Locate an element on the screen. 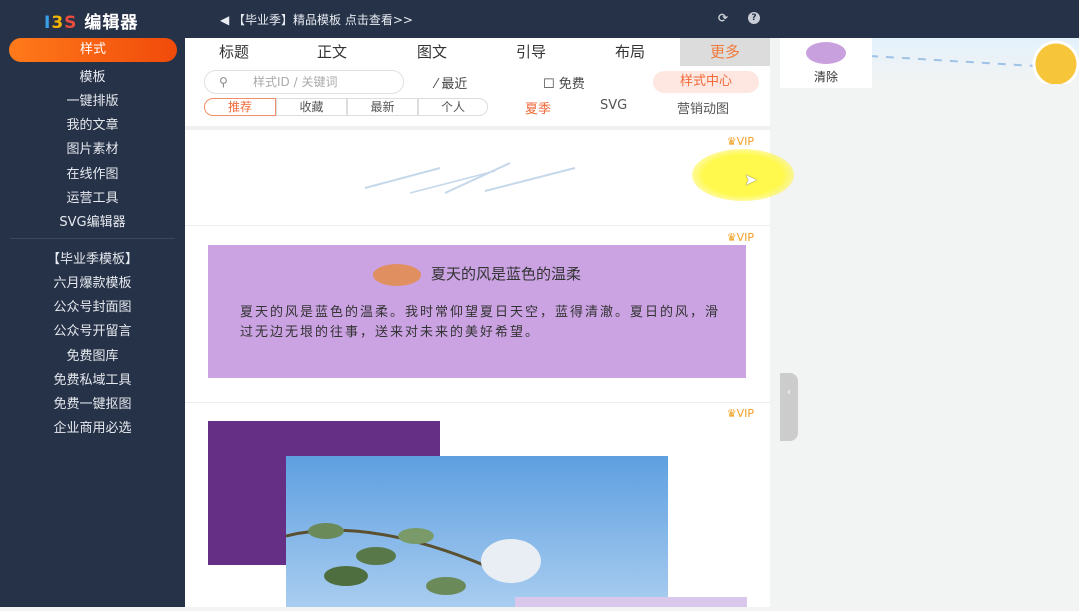 Image resolution: width=1079 pixels, height=611 pixels. sidebar-item-style: 样式 is located at coordinates (93, 50).